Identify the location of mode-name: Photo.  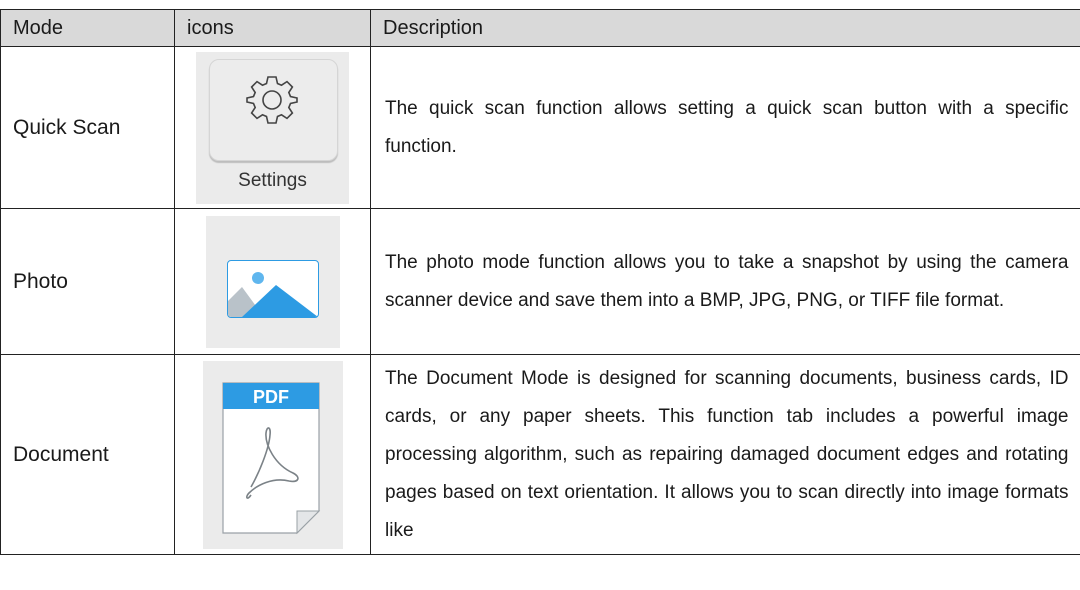
(87, 281).